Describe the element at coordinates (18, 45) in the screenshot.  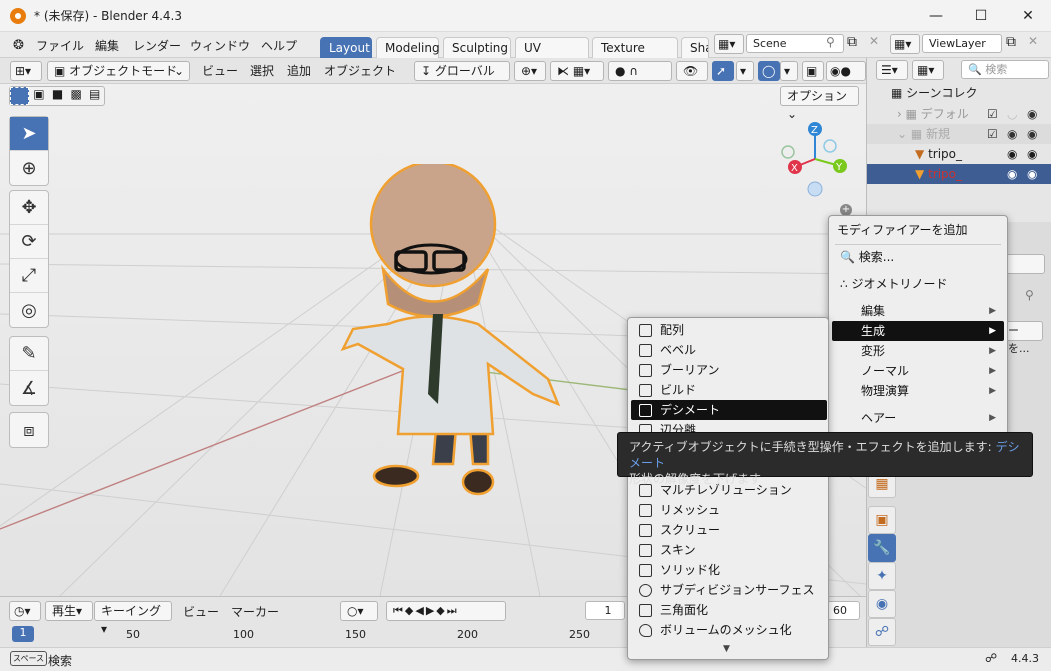
I see `blender-menu-icon: ❂` at that location.